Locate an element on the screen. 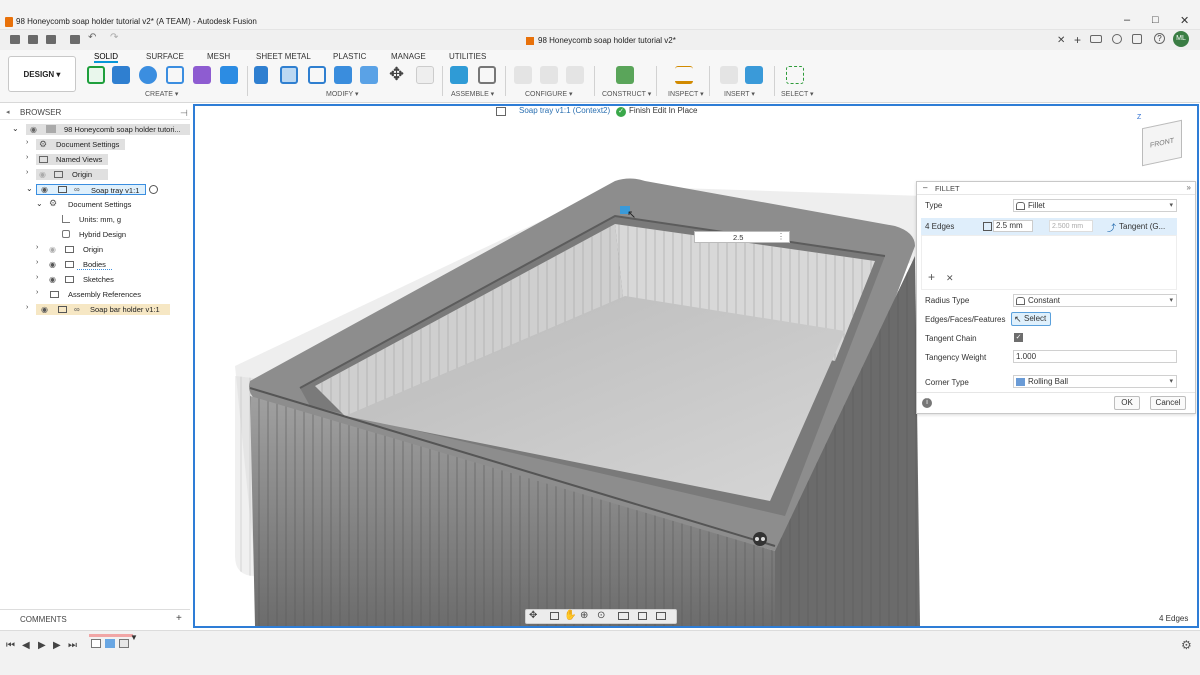 This screenshot has height=675, width=1200. dimension-input-box: 2.5 ⋮ is located at coordinates (742, 237).